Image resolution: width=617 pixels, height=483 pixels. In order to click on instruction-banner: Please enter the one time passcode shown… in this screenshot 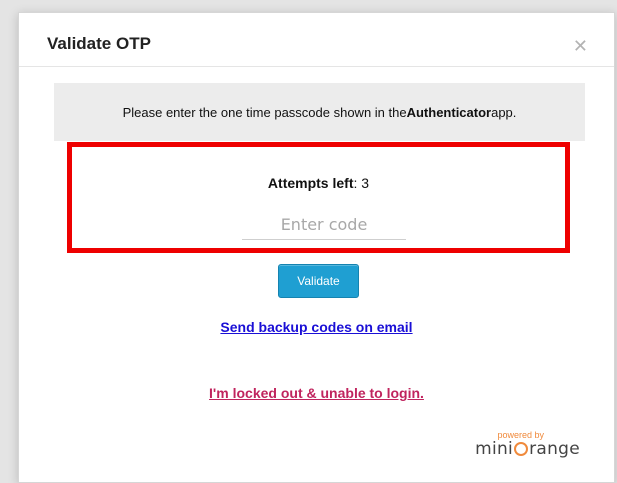, I will do `click(319, 112)`.